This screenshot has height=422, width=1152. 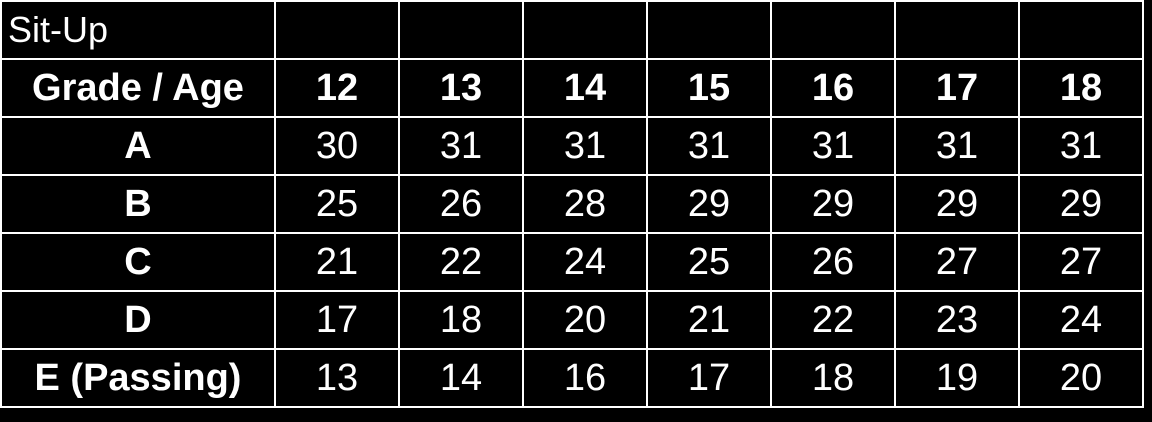 I want to click on table-cell: 16, so click(x=585, y=378).